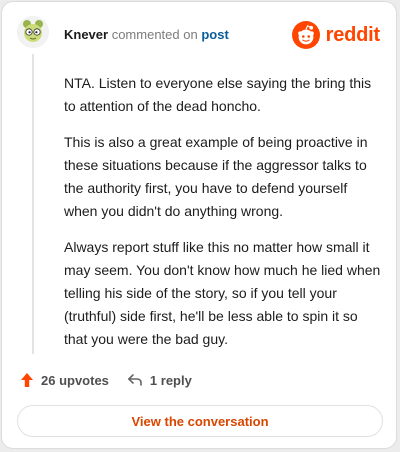  What do you see at coordinates (135, 380) in the screenshot?
I see `reply-arrow-icon` at bounding box center [135, 380].